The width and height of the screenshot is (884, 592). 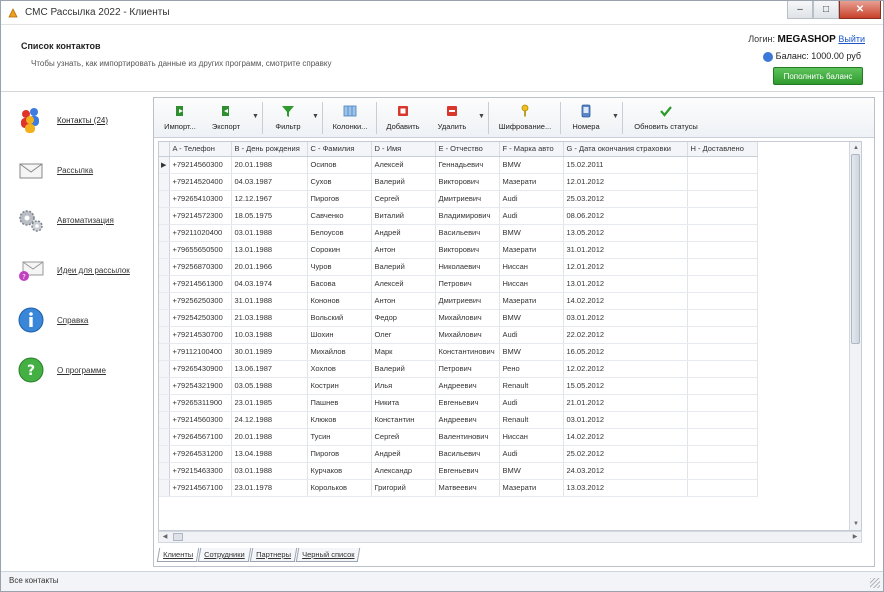 What do you see at coordinates (269, 403) in the screenshot?
I see `table-cell: 23.01.1985` at bounding box center [269, 403].